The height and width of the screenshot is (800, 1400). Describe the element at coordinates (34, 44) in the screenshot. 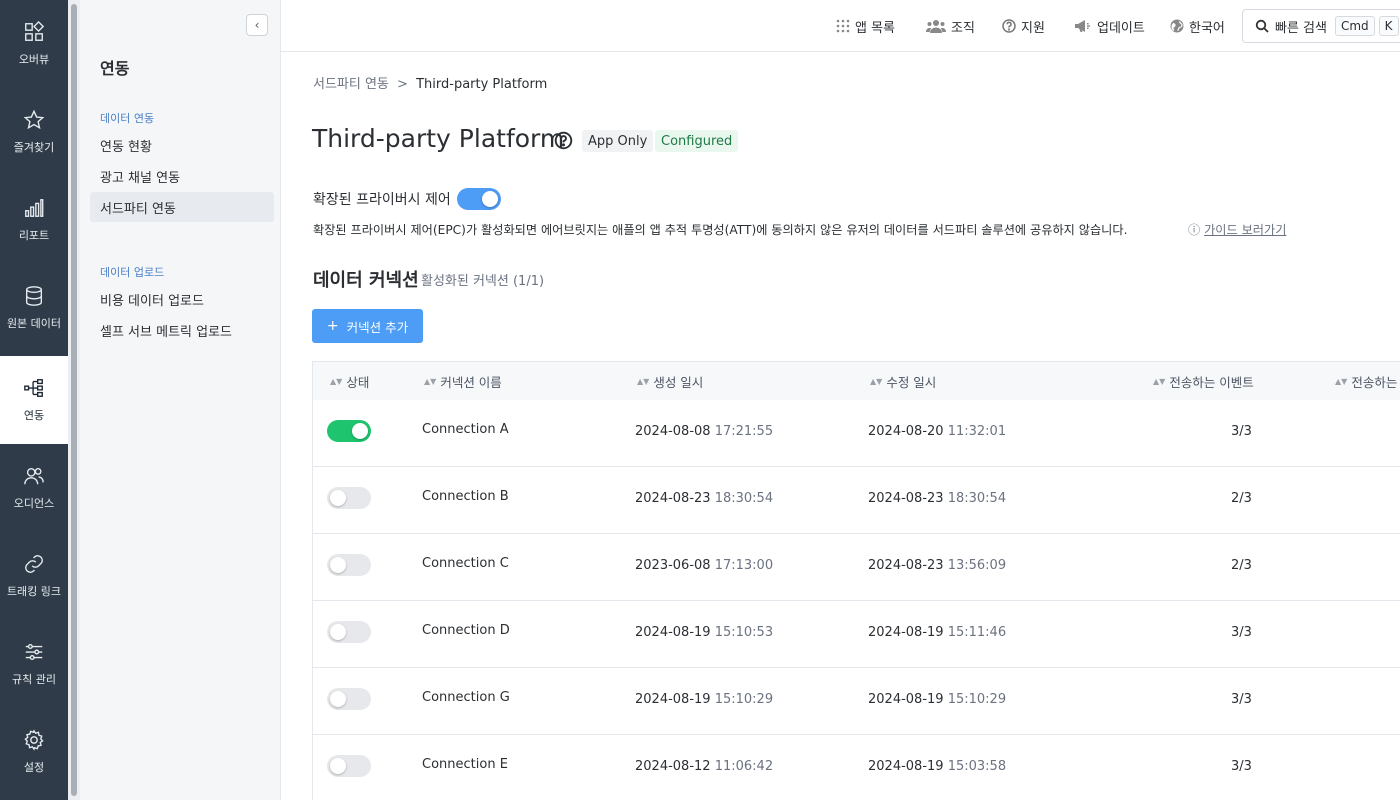

I see `rail-item-overview: 오버뷰` at that location.